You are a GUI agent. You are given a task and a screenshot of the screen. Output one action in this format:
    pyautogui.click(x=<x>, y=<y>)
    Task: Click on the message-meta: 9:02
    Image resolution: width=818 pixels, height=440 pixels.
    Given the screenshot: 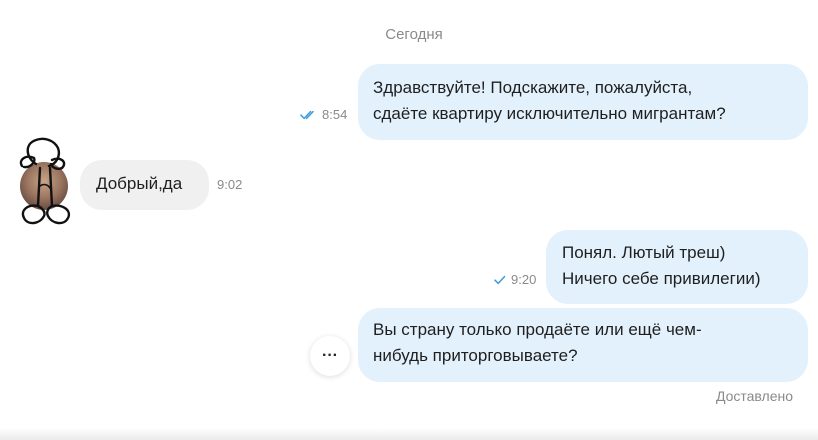 What is the action you would take?
    pyautogui.click(x=229, y=184)
    